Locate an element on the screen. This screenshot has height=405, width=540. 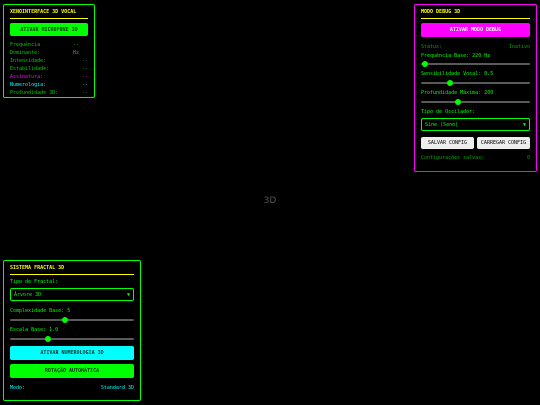
save-config-button: SALVAR CONFIG is located at coordinates (447, 143).